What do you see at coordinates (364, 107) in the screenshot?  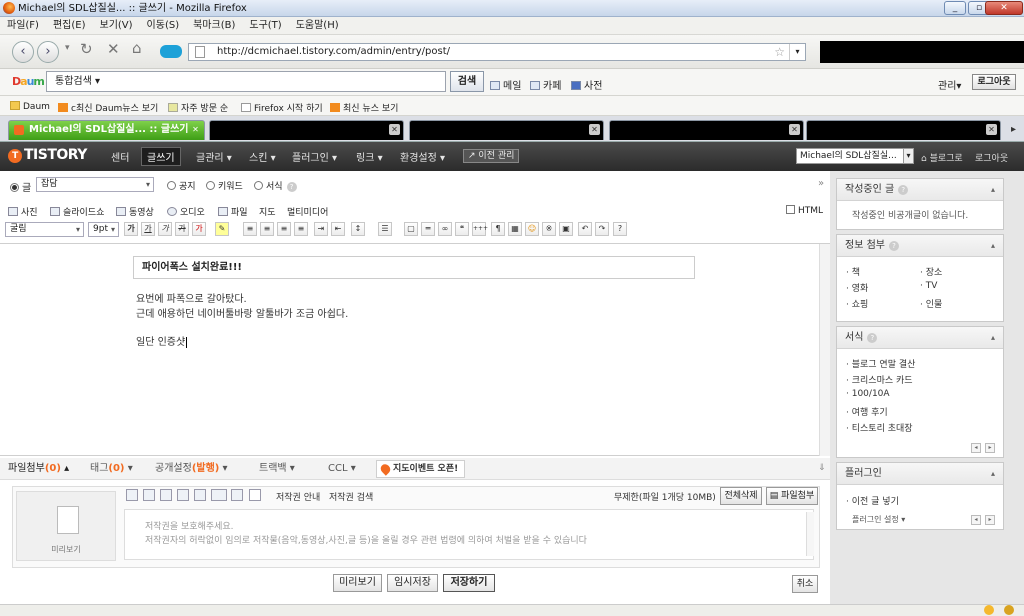 I see `bookmark-latest-news: 최신 뉴스 보기` at bounding box center [364, 107].